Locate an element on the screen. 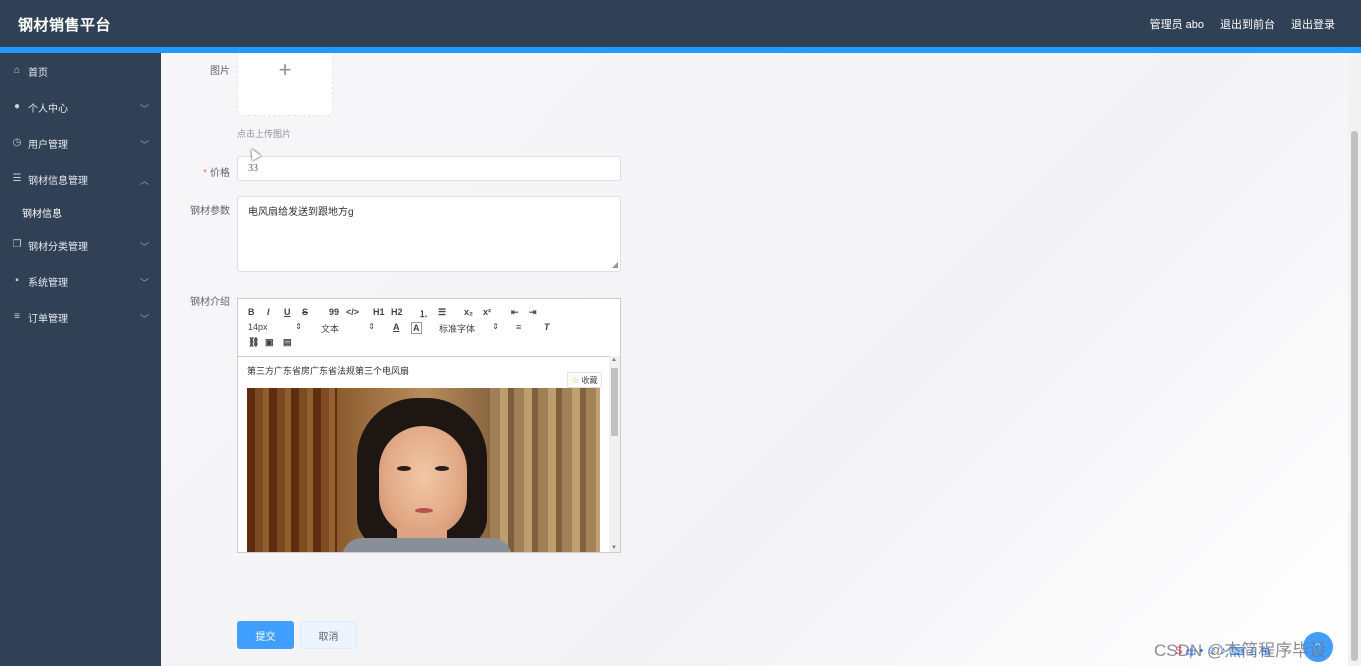 The width and height of the screenshot is (1361, 666). photo-face is located at coordinates (423, 481).